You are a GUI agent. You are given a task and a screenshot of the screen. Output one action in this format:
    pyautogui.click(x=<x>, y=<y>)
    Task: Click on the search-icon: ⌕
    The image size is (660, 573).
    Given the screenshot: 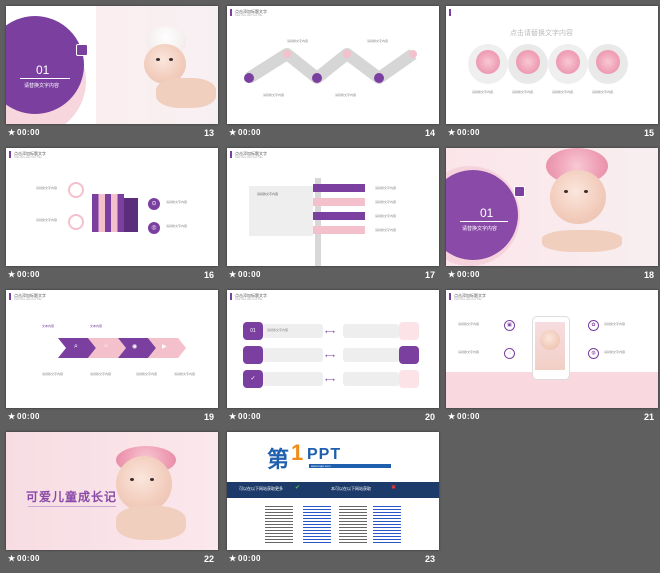 What is the action you would take?
    pyautogui.click(x=76, y=346)
    